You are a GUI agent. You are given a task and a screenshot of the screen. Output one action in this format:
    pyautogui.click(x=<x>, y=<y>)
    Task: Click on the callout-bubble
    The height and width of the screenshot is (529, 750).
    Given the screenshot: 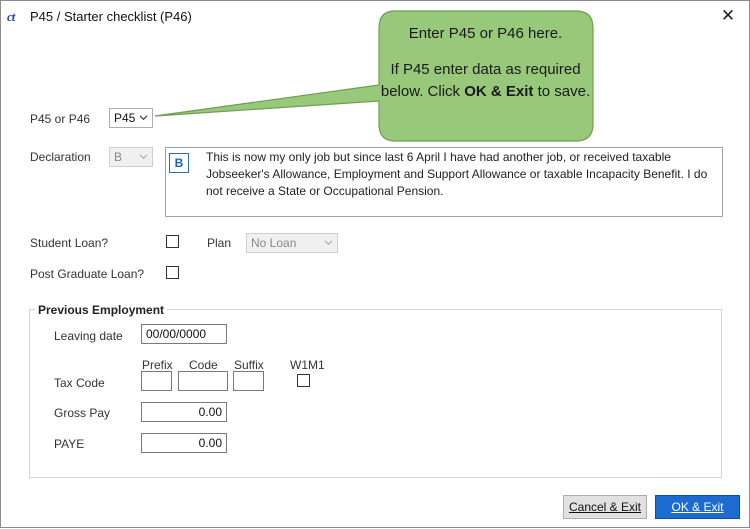 What is the action you would take?
    pyautogui.click(x=374, y=76)
    